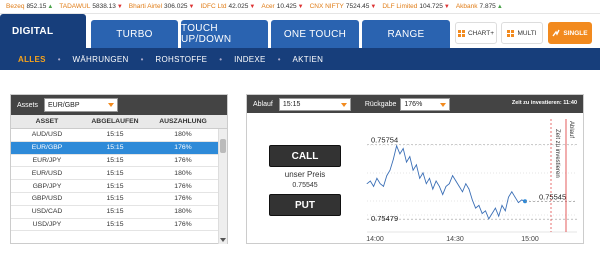  Describe the element at coordinates (223, 146) in the screenshot. I see `scrollbar-thumb` at that location.